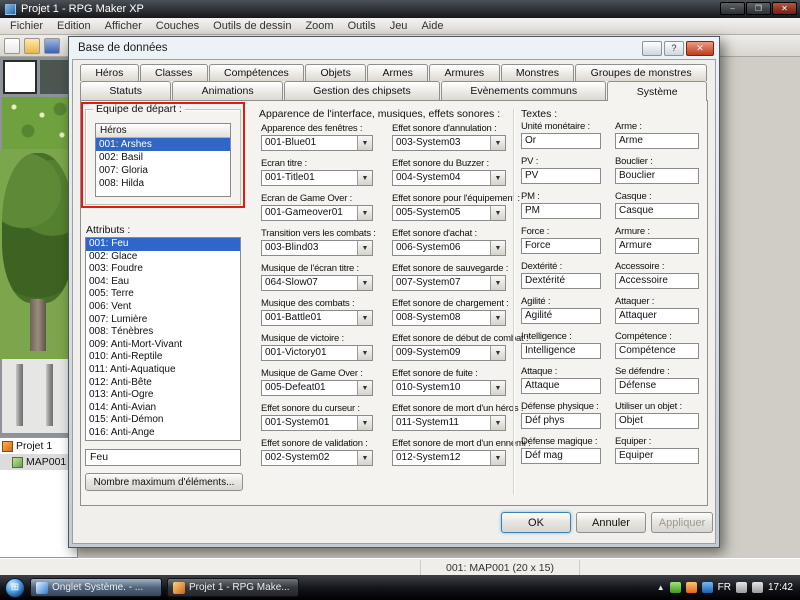  Describe the element at coordinates (561, 456) in the screenshot. I see `text-input: Déf mag` at that location.